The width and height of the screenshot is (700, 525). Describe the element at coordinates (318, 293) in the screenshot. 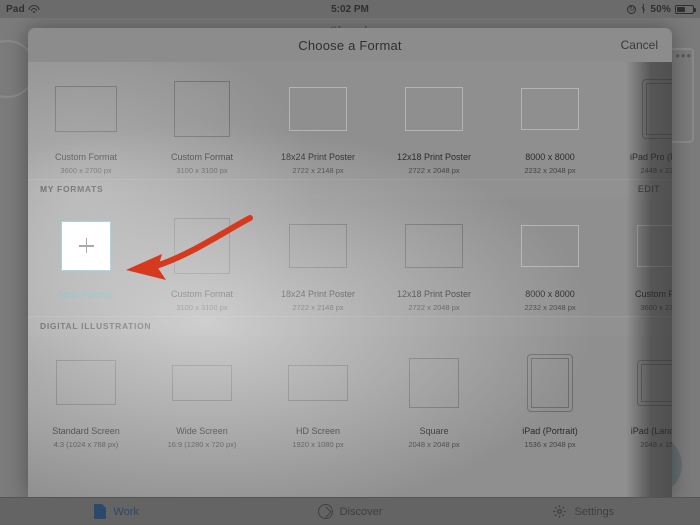

I see `format-name: 18x24 Print Poster` at that location.